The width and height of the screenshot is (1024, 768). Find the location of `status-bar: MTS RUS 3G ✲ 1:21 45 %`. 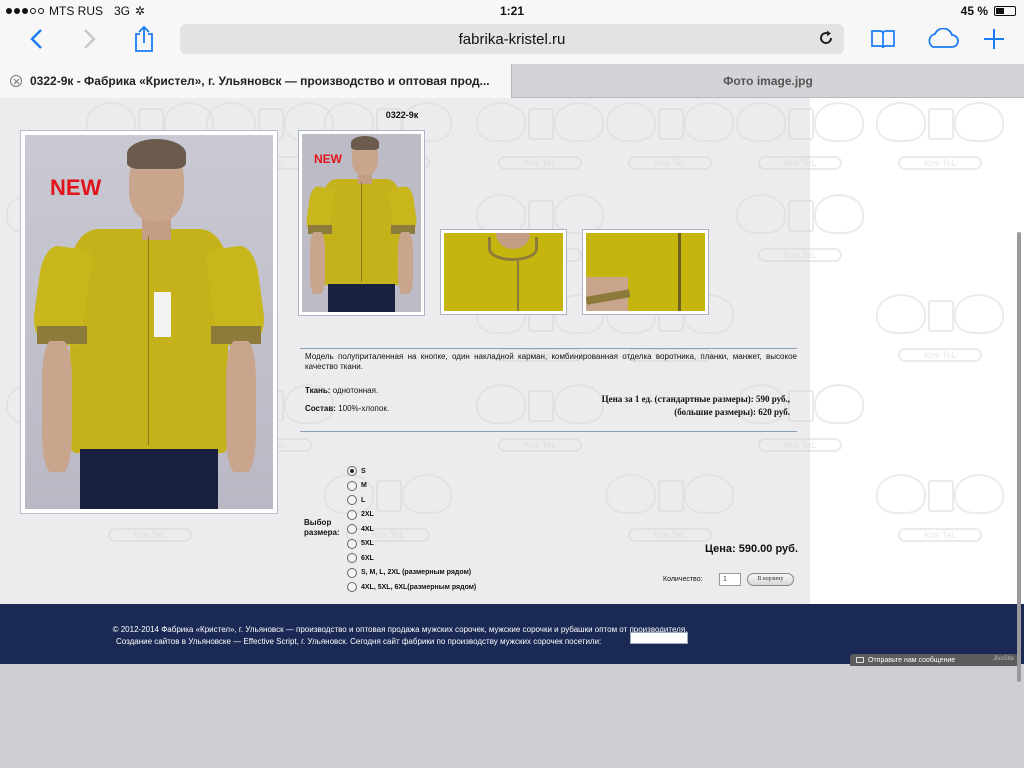

status-bar: MTS RUS 3G ✲ 1:21 45 % is located at coordinates (512, 10).